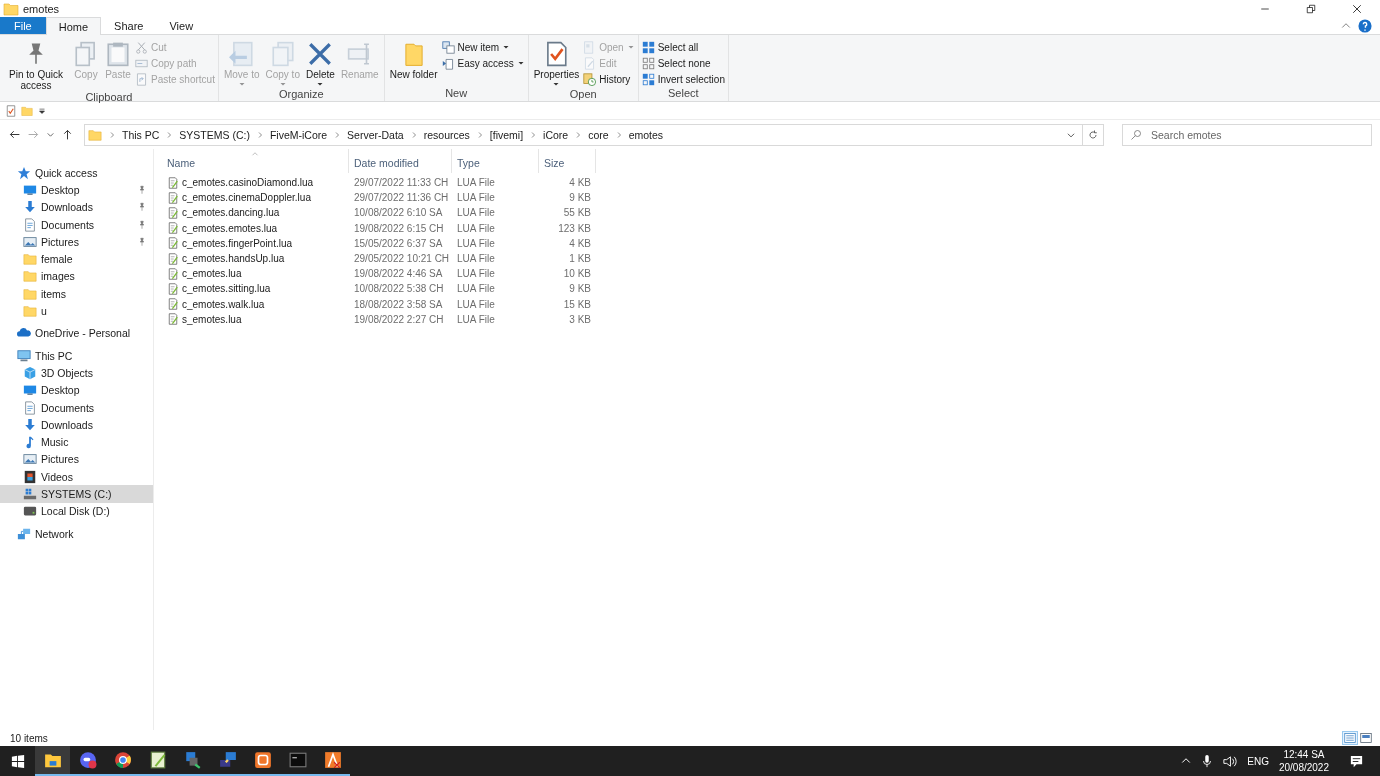 The image size is (1380, 776). I want to click on monitor-icon, so click(30, 390).